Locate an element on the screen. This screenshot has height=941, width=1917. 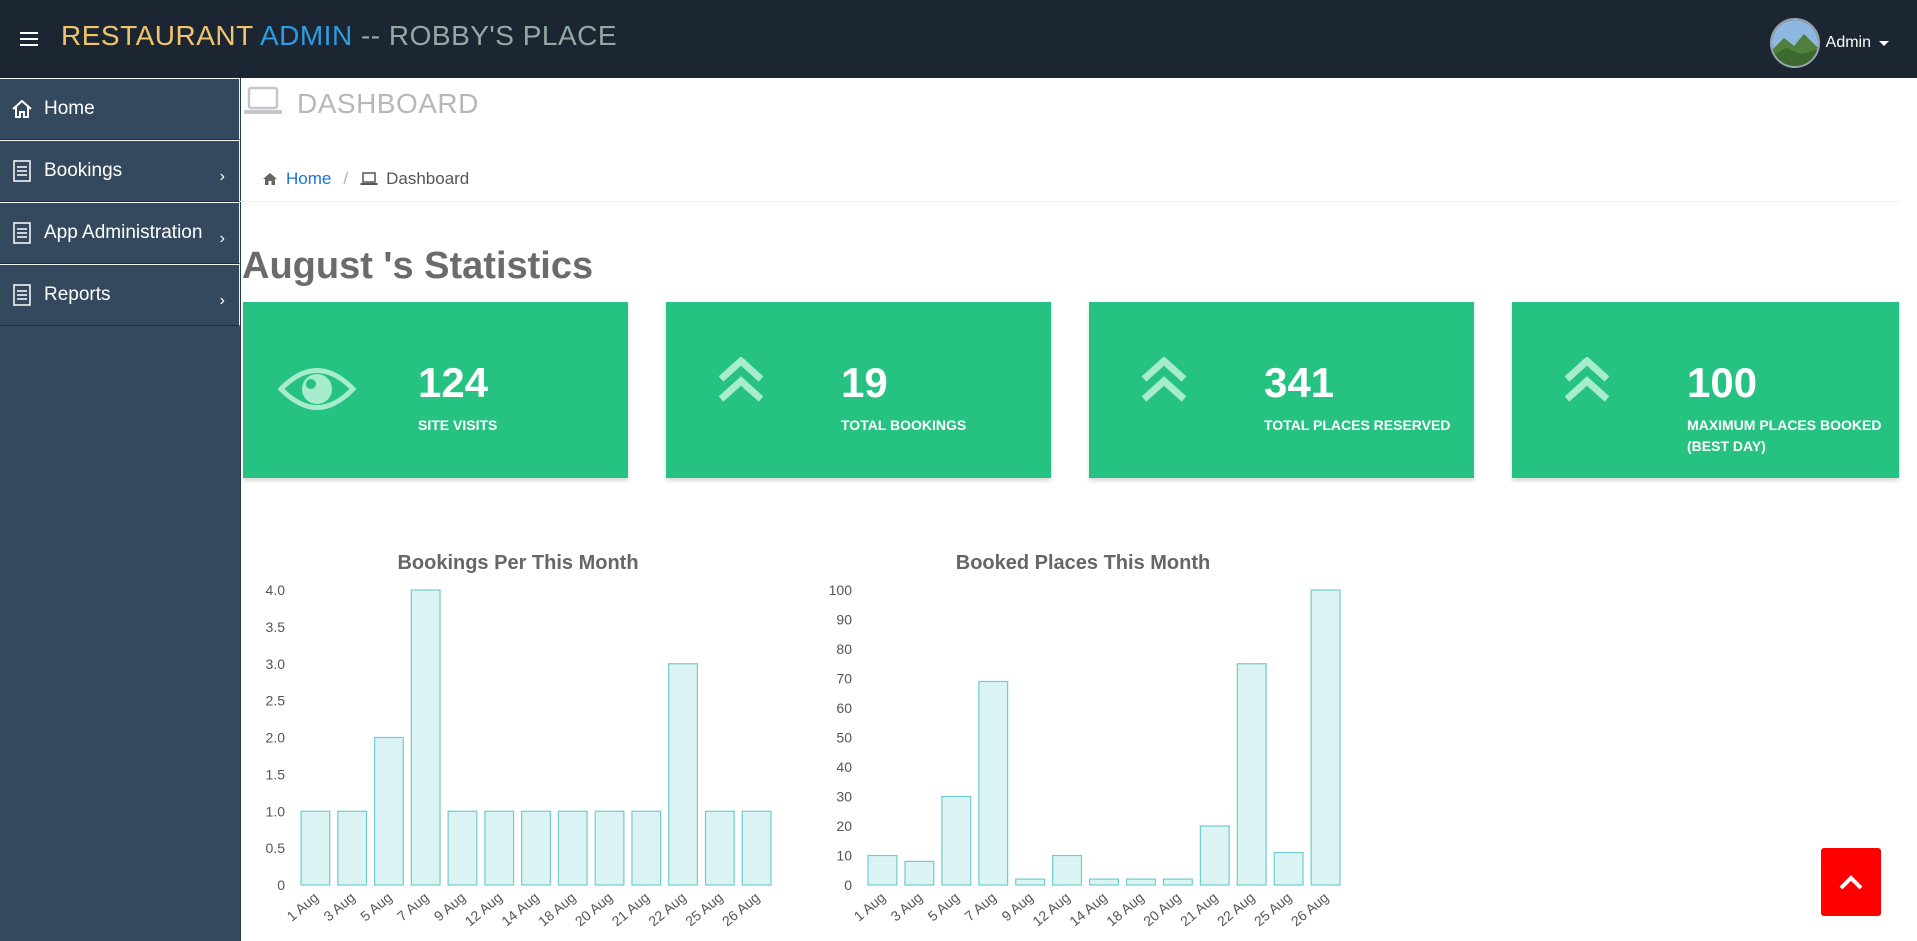
chart-title: Booked Places This Month is located at coordinates (1083, 563).